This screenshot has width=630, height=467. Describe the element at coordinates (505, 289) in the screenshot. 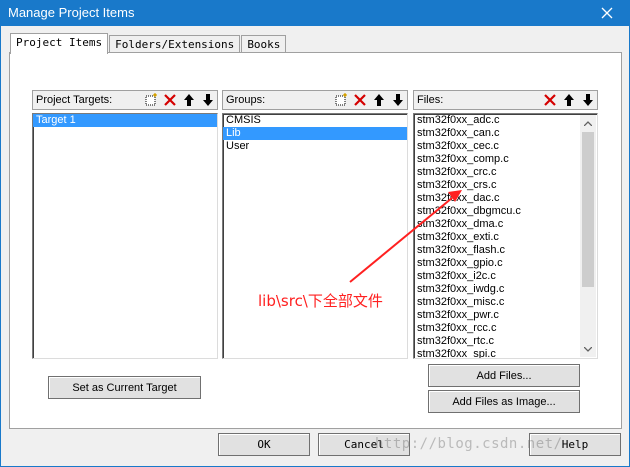

I see `file-list-item: stm32f0xx_iwdg.c` at that location.